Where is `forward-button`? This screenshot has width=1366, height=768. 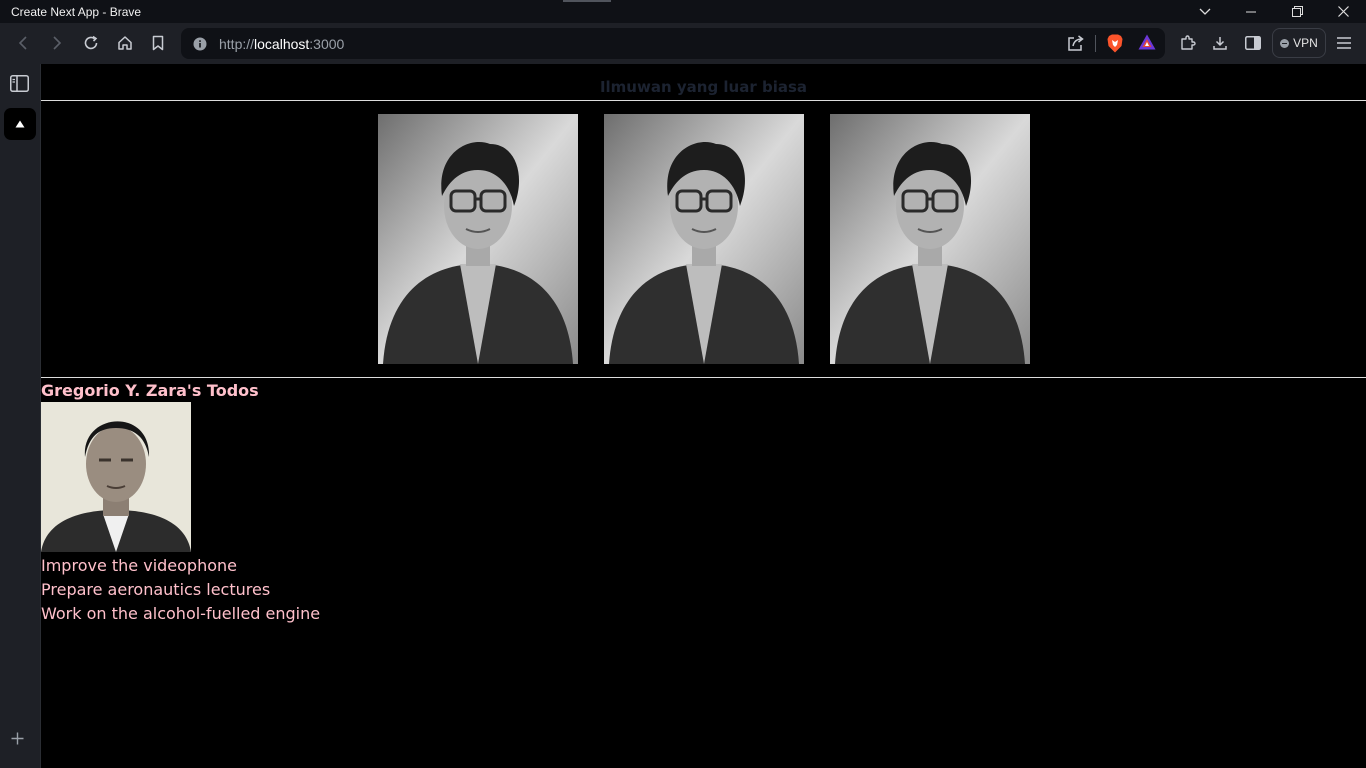
forward-button is located at coordinates (57, 43).